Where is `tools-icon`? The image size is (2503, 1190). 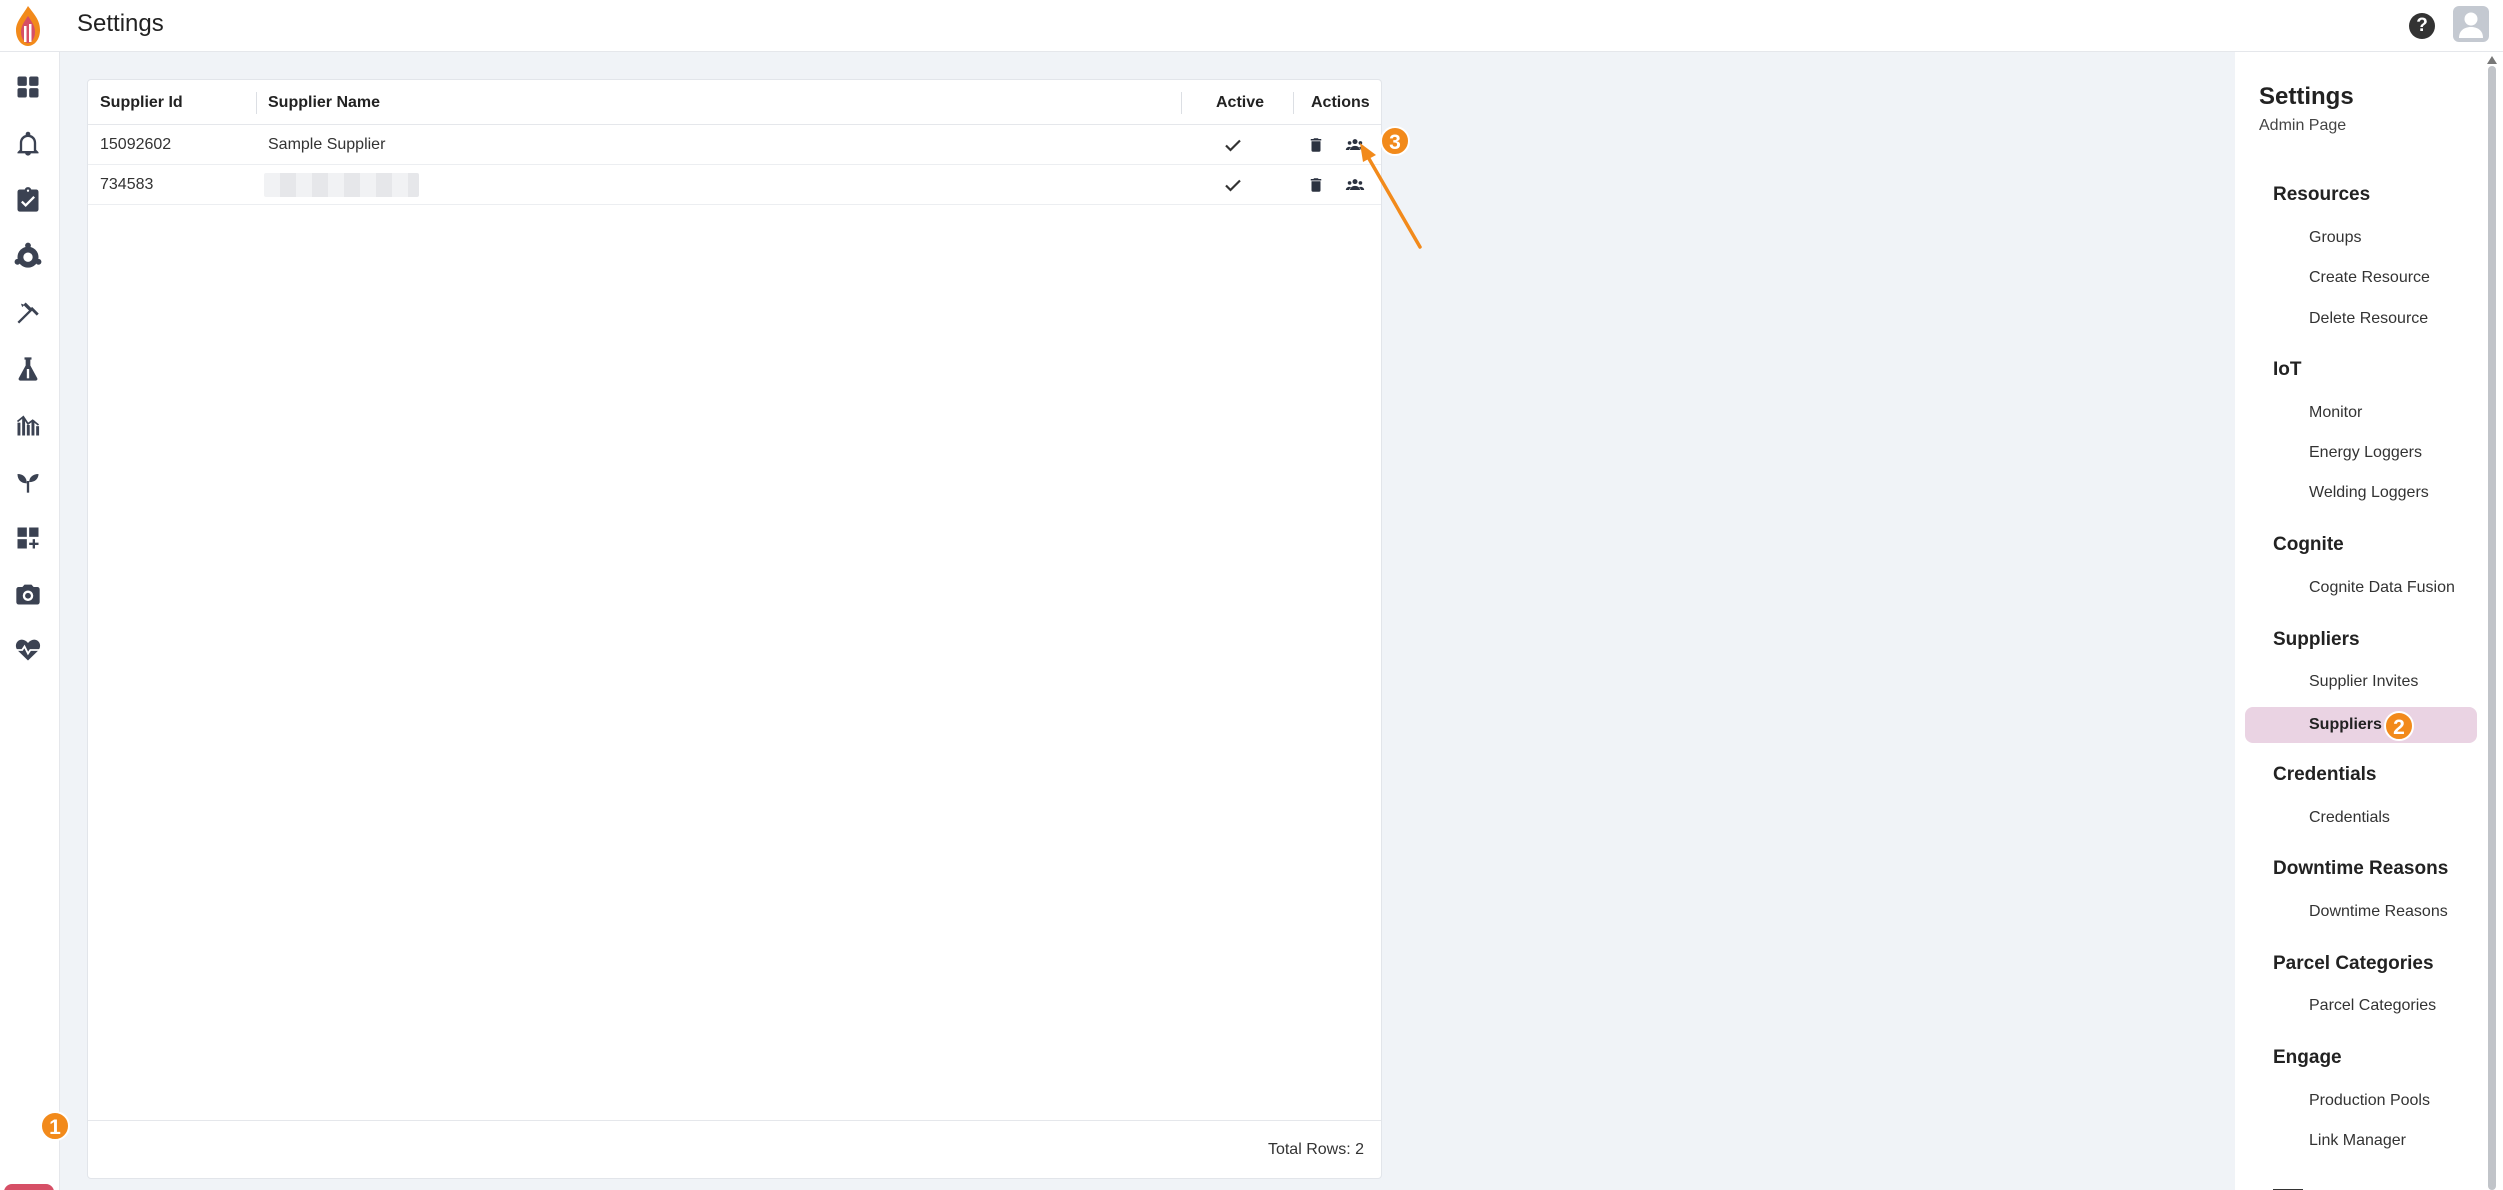 tools-icon is located at coordinates (28, 313).